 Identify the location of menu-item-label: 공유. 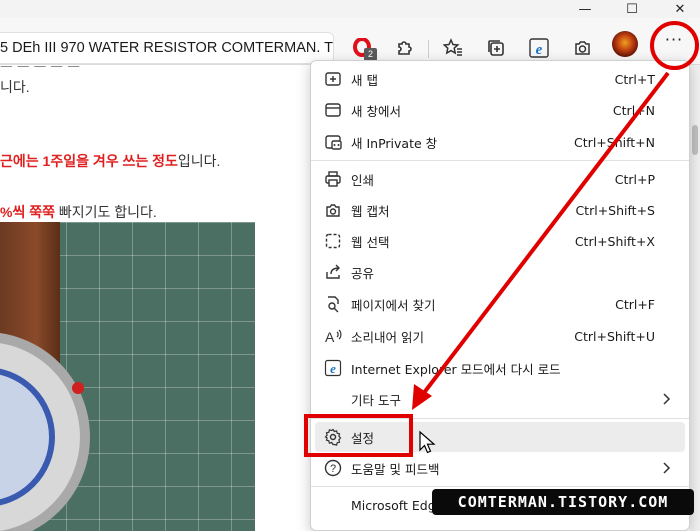
(363, 273).